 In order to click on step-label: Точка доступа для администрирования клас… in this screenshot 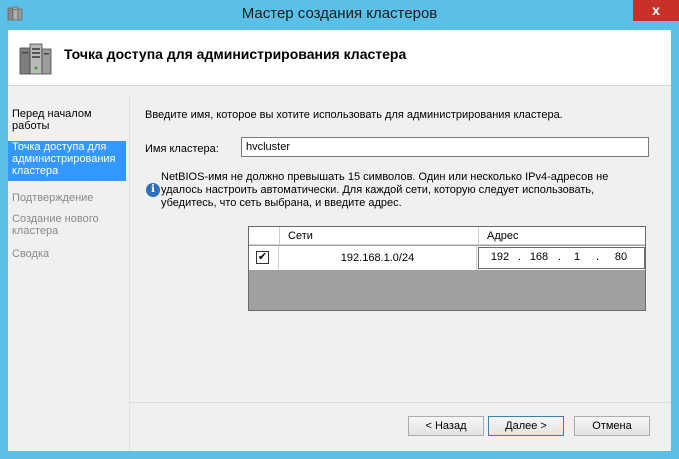, I will do `click(64, 159)`.